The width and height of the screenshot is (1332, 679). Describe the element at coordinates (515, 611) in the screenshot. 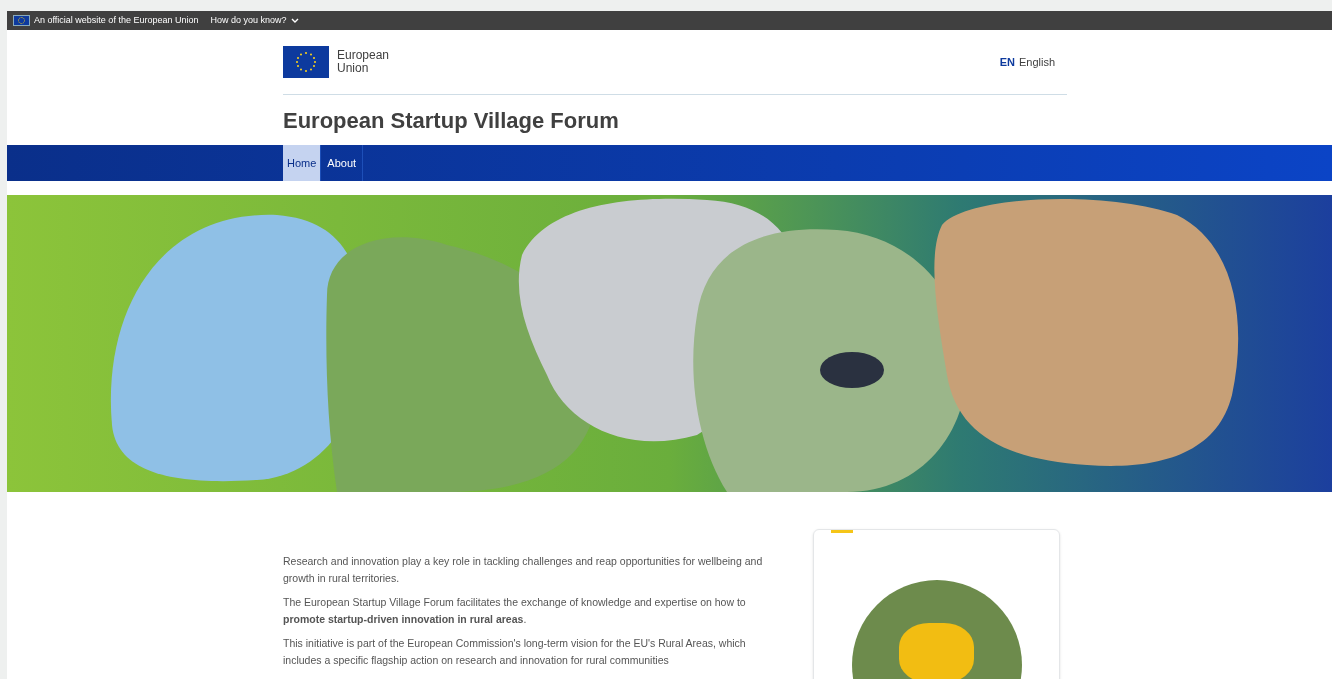

I see `intro-paragraph: The European Startup Village Forum facilitates the exchange of knowledge and expertise on how to promote startup-driven innovation in rural areas.` at that location.